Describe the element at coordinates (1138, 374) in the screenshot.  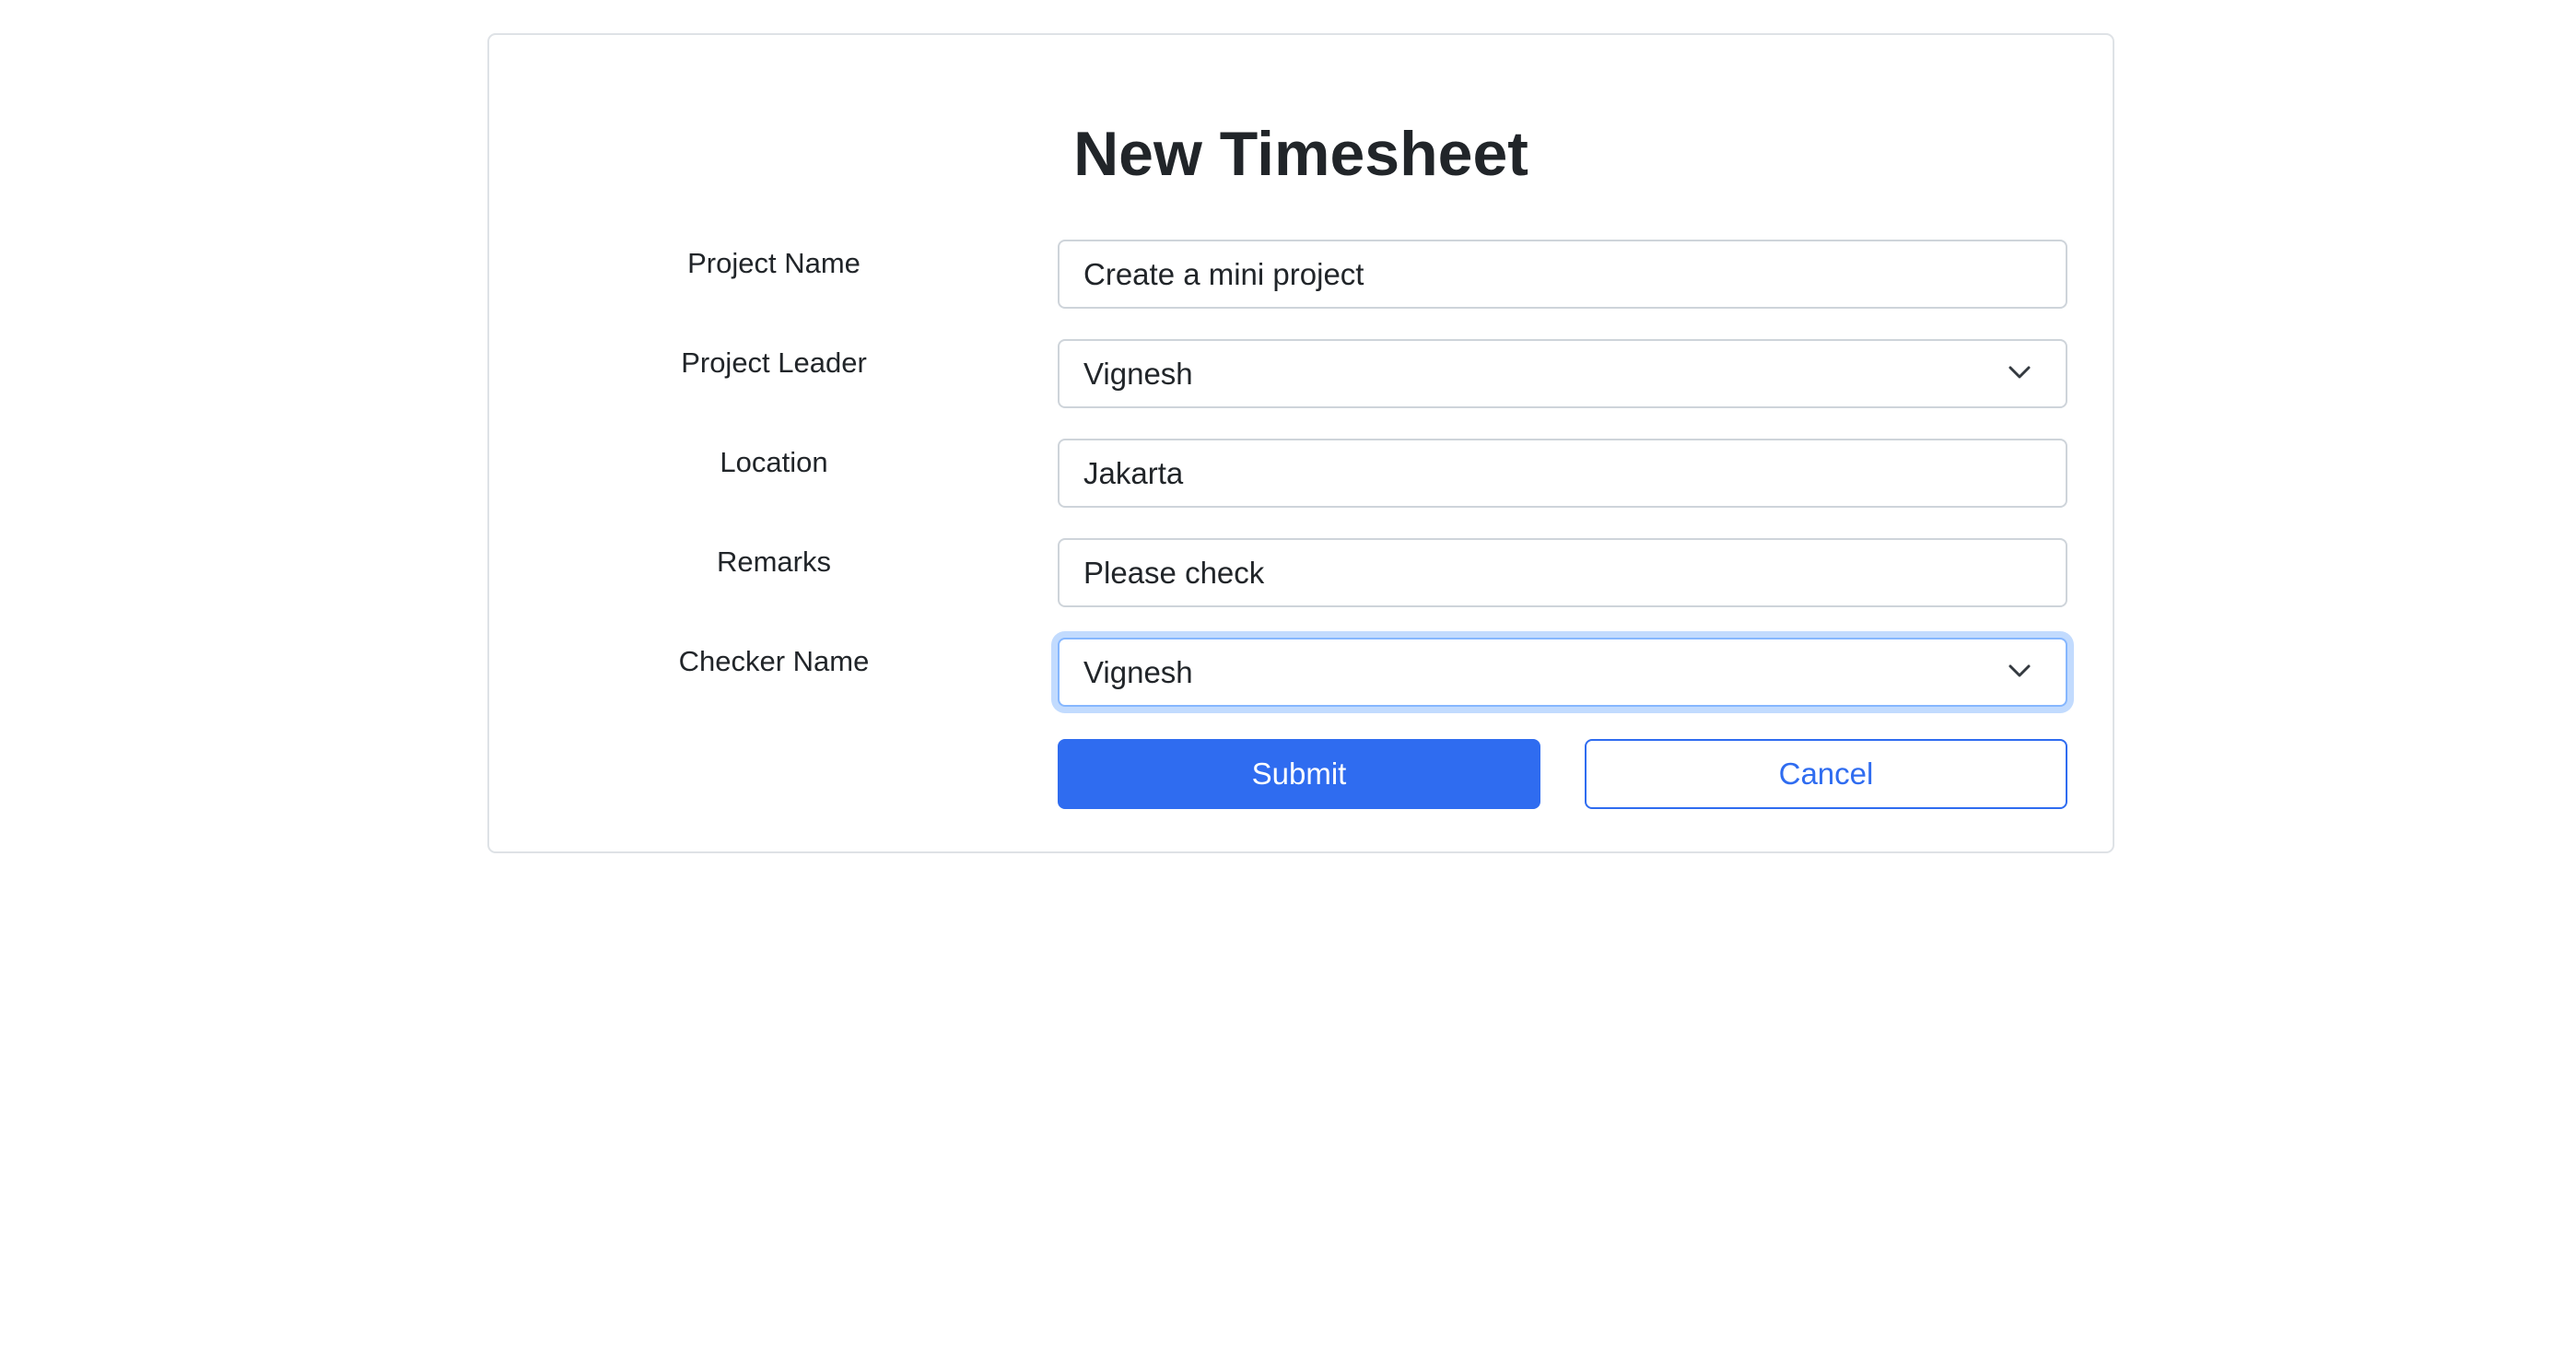
I see `project-leader-value: Vignesh` at that location.